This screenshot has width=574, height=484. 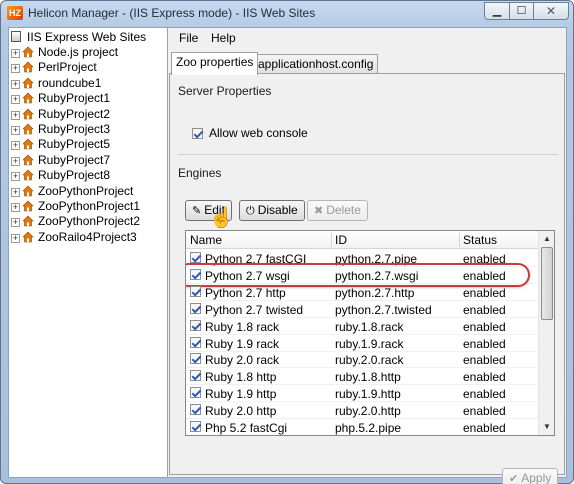 I want to click on tree-root: IIS Express Web Sites, so click(x=78, y=38).